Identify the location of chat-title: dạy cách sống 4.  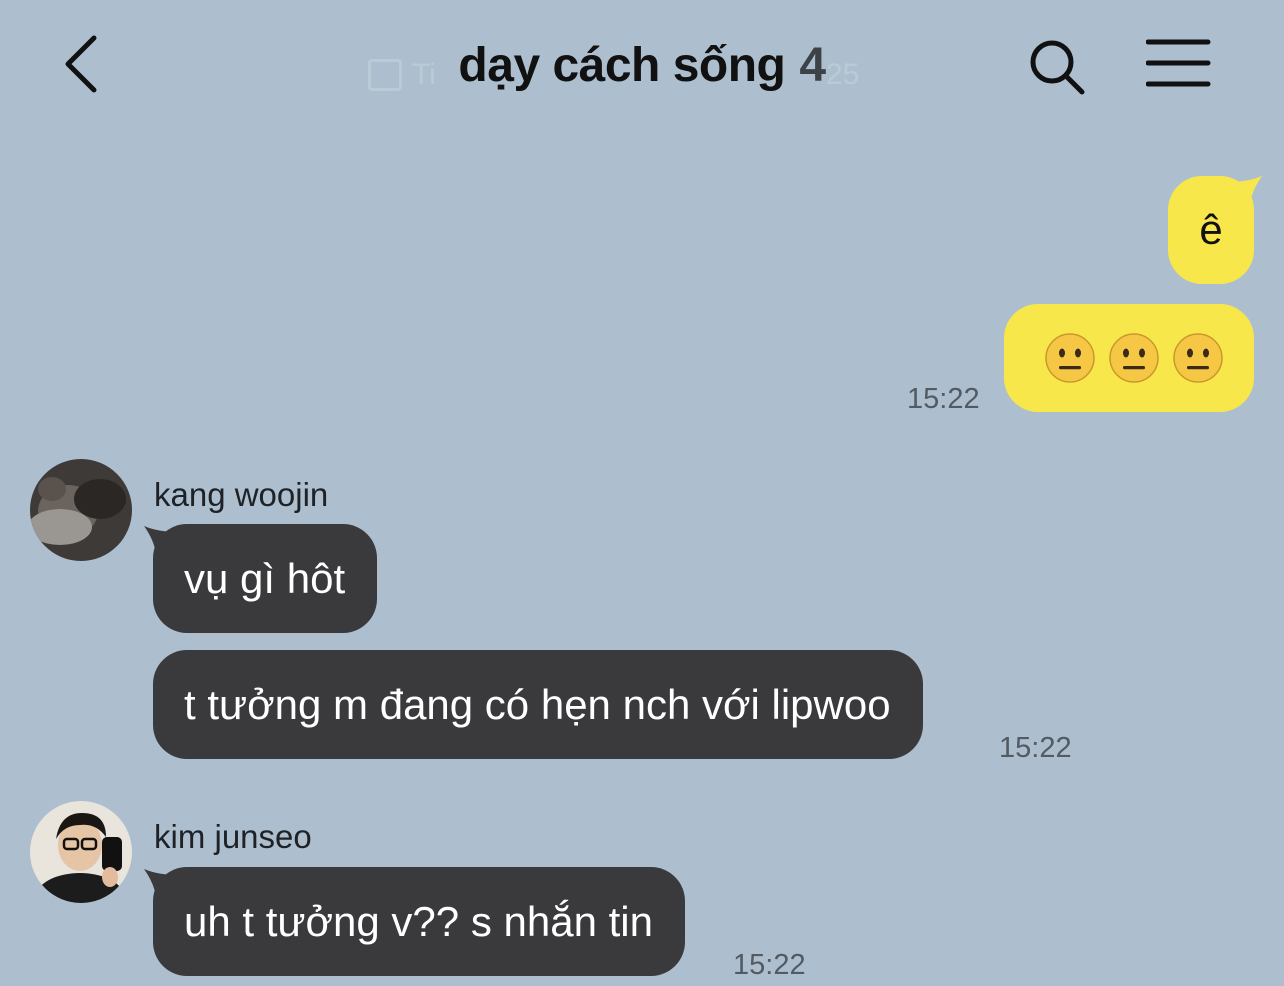
(642, 65).